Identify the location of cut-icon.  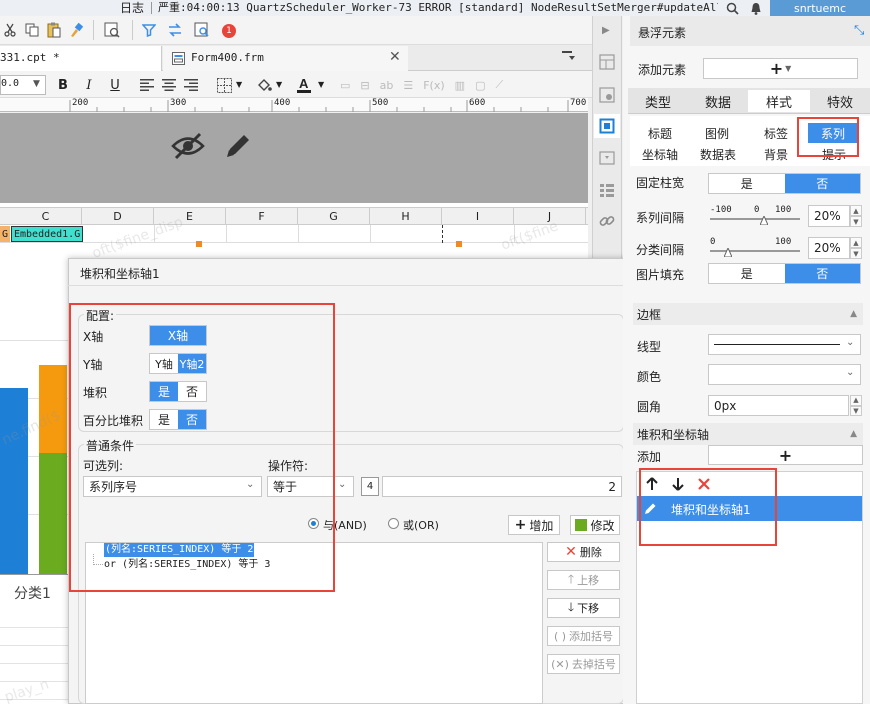
(10, 30).